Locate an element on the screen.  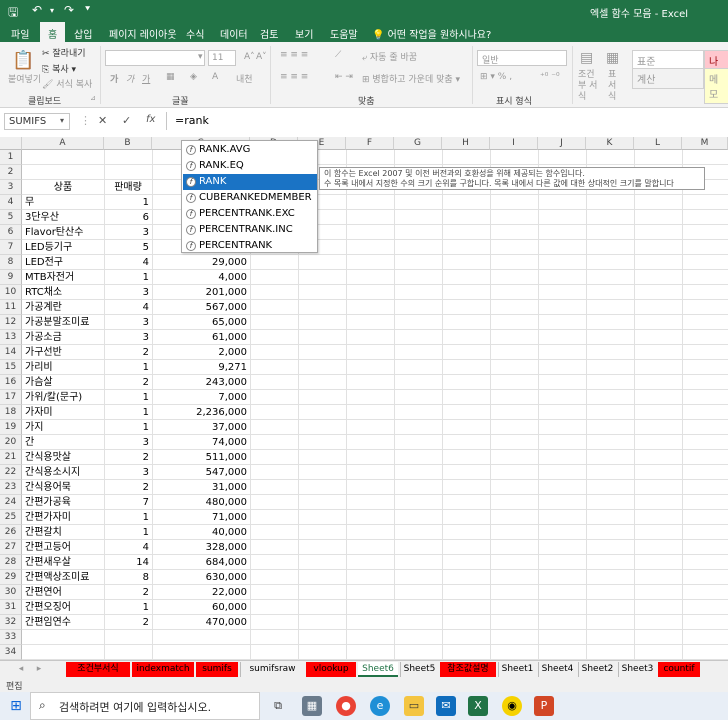
cell-product: 가공소금 is located at coordinates (63, 337).